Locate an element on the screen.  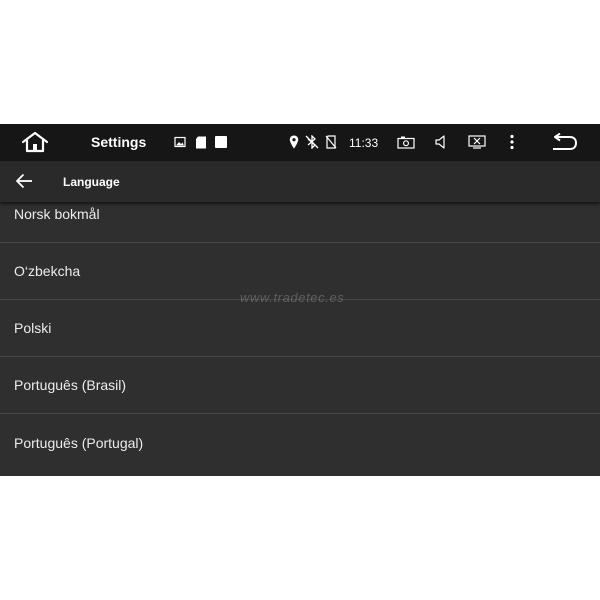
page-title: Language is located at coordinates (91, 182).